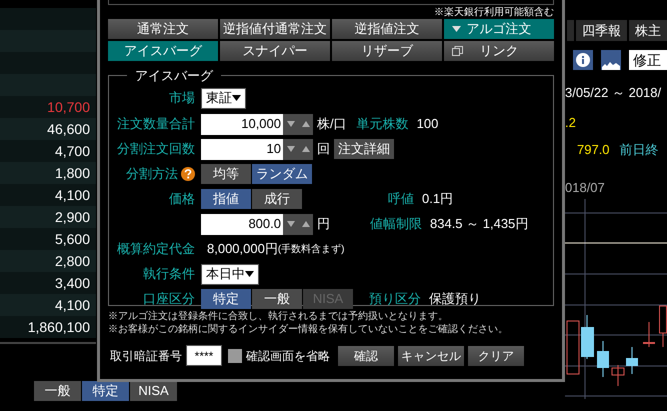  What do you see at coordinates (169, 299) in the screenshot?
I see `field-label: 口座区分` at bounding box center [169, 299].